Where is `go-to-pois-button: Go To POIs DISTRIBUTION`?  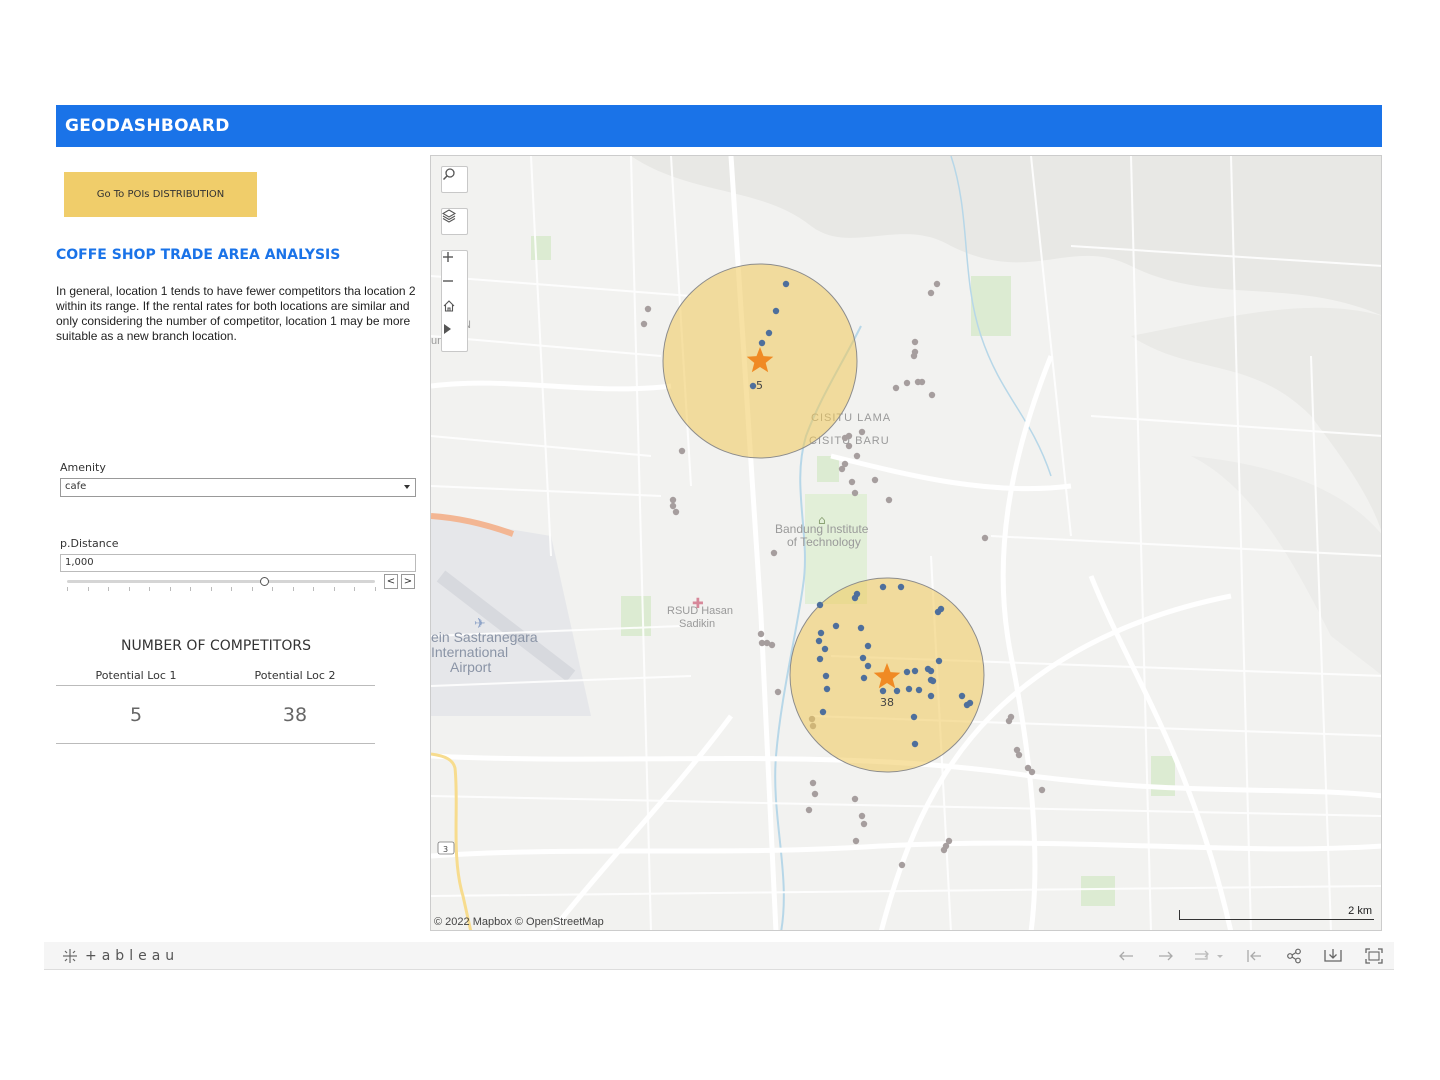 go-to-pois-button: Go To POIs DISTRIBUTION is located at coordinates (160, 194).